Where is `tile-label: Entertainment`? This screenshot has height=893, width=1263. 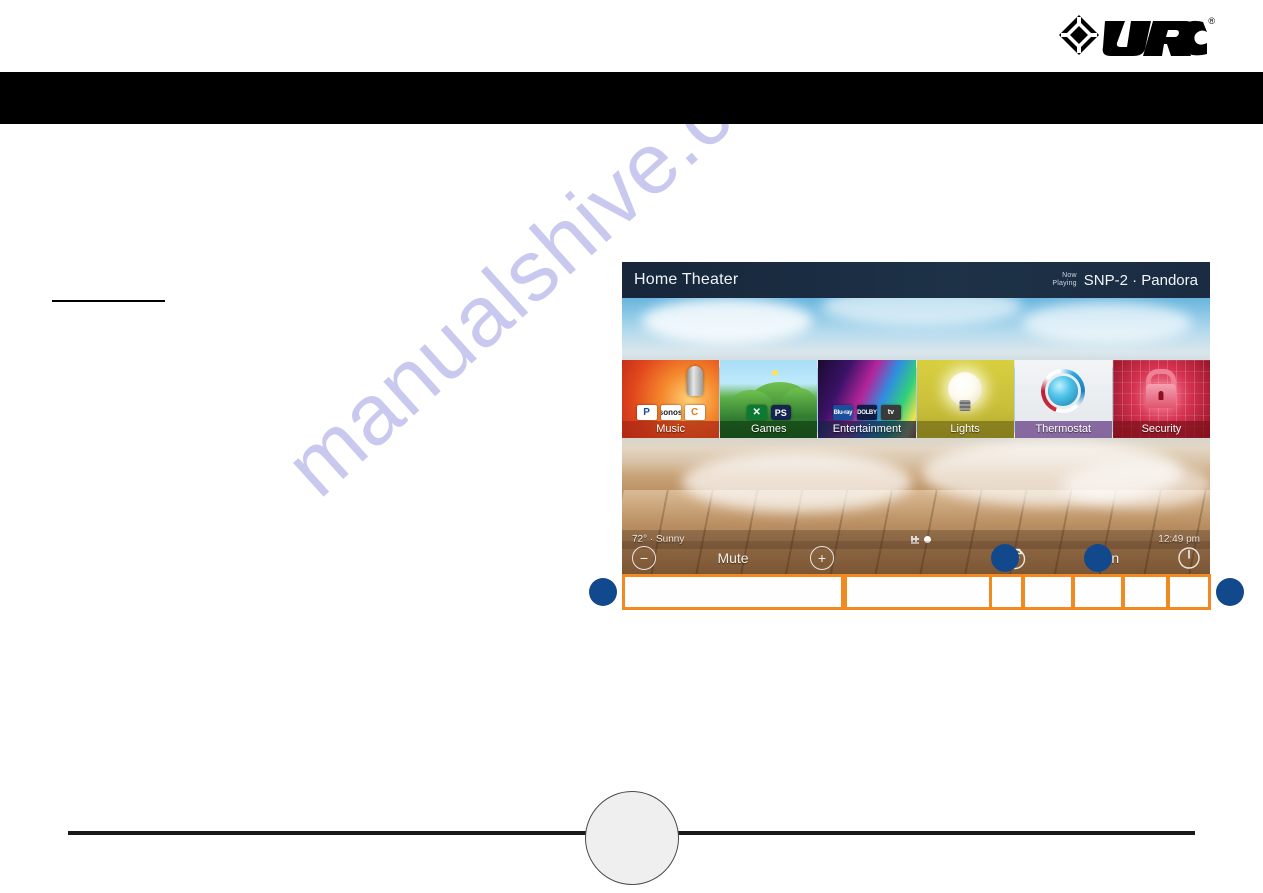
tile-label: Entertainment is located at coordinates (867, 429).